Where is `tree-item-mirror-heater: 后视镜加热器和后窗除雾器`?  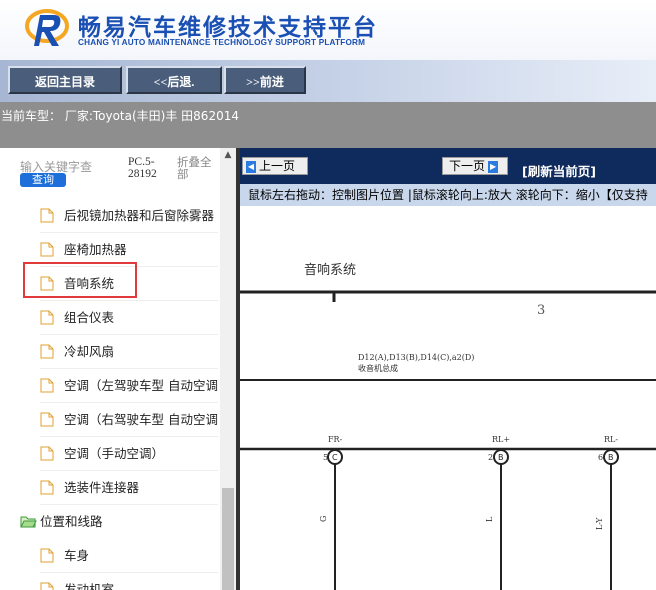 tree-item-mirror-heater: 后视镜加热器和后窗除雾器 is located at coordinates (129, 216).